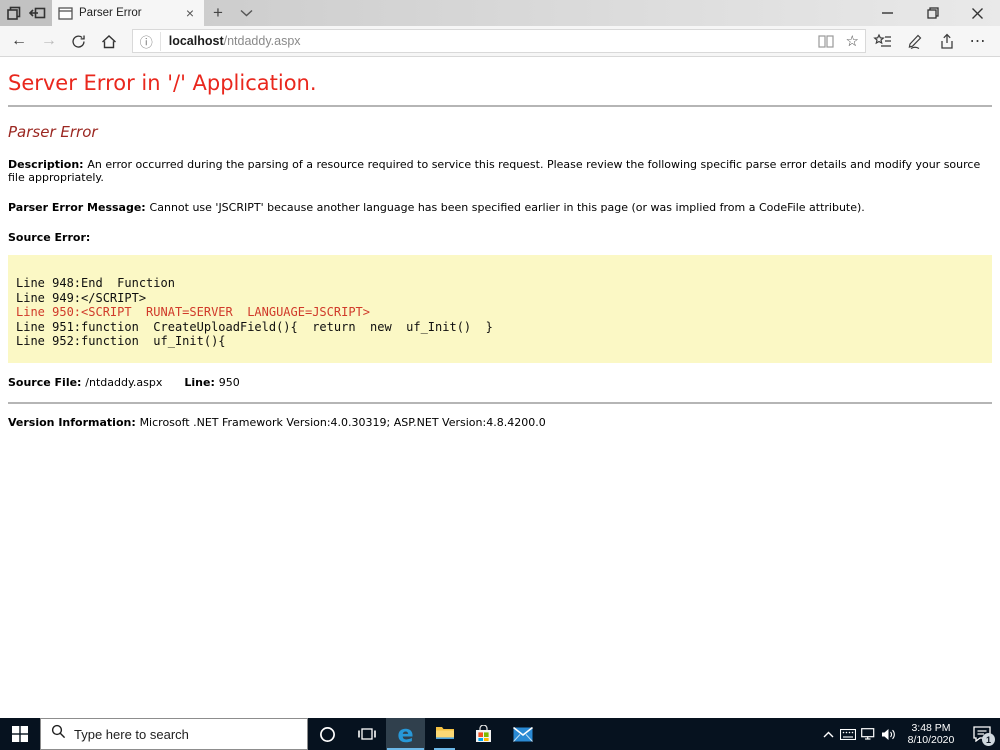  I want to click on source-error-label-line: Source Error:, so click(500, 237).